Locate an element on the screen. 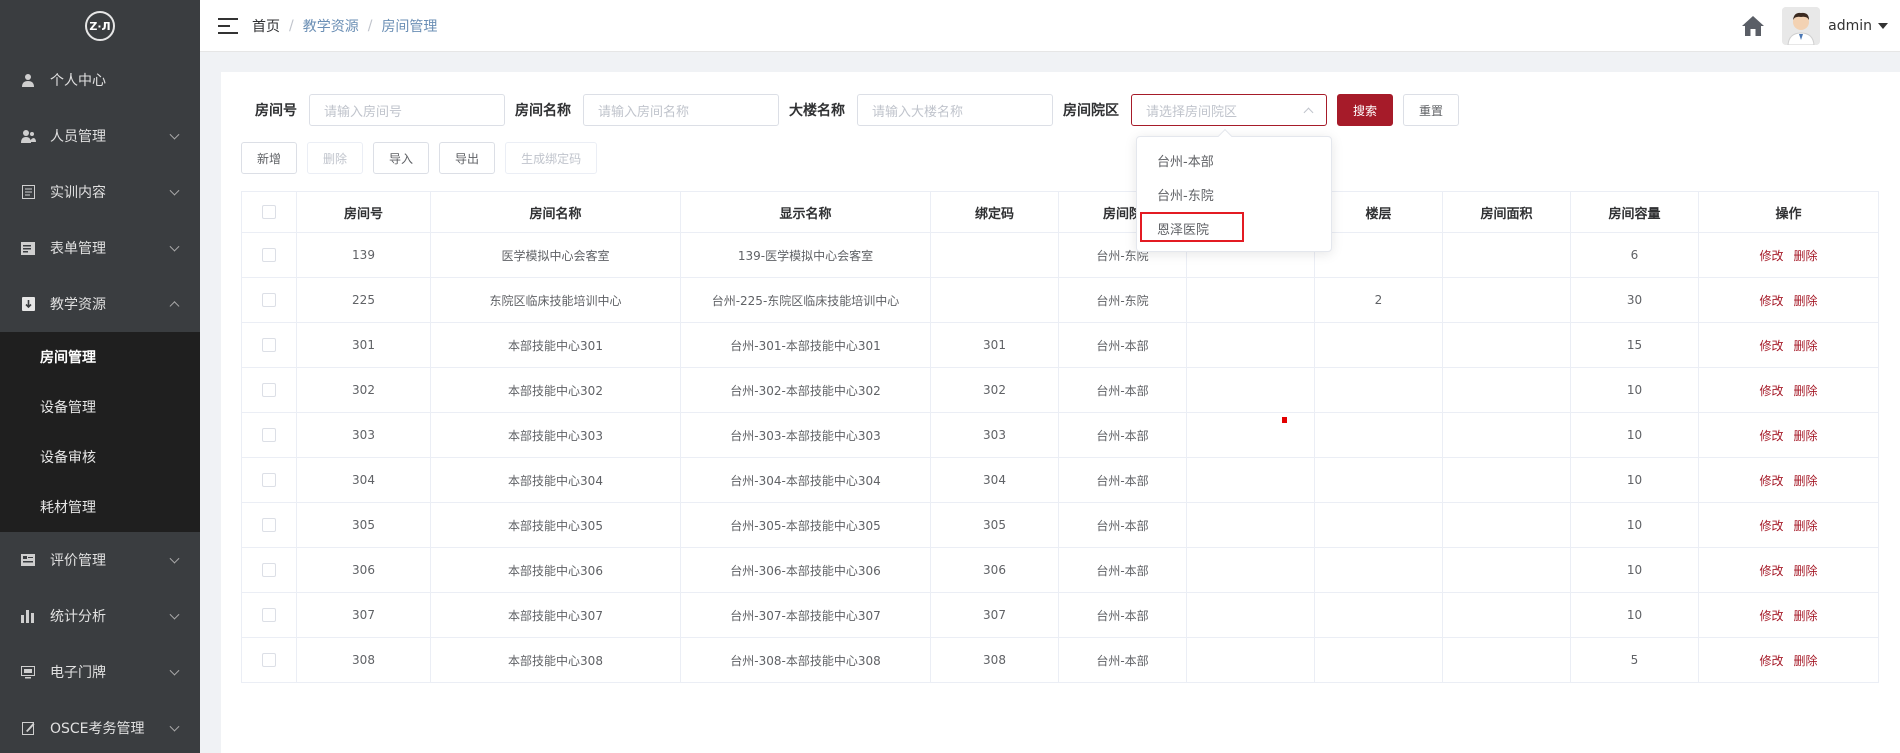 The image size is (1900, 753). room-no-input: 请输入房间号 is located at coordinates (407, 110).